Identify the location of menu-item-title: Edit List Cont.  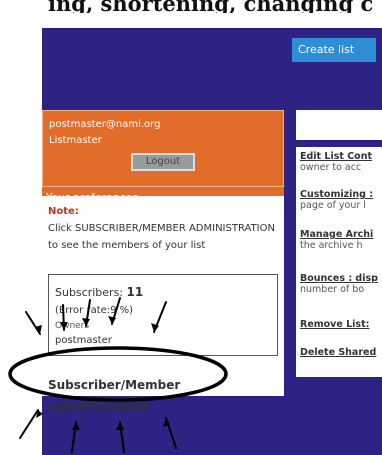
(336, 156).